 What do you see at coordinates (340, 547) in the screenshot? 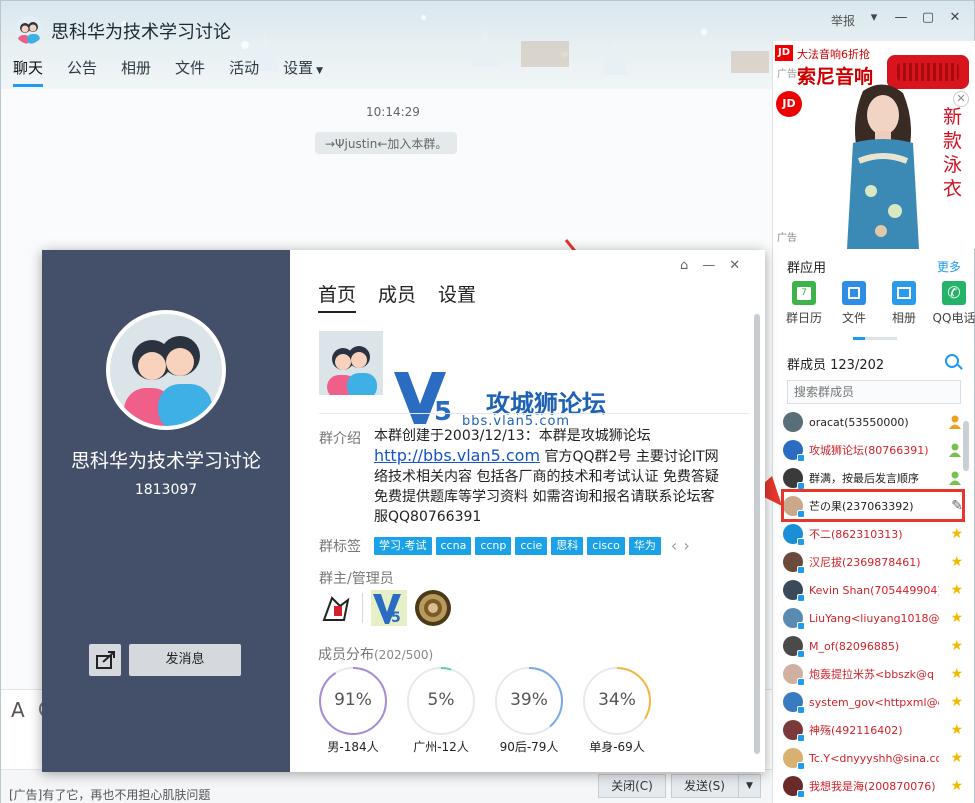
I see `tags-label: 群标签` at bounding box center [340, 547].